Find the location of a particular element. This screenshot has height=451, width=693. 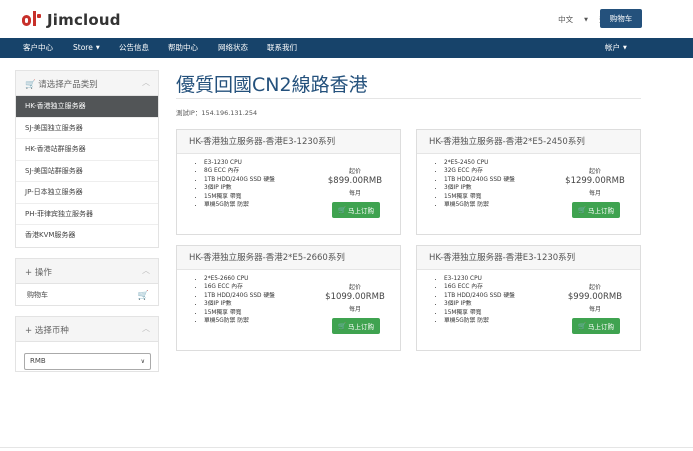

brand-name: Jimcloud is located at coordinates (84, 20).